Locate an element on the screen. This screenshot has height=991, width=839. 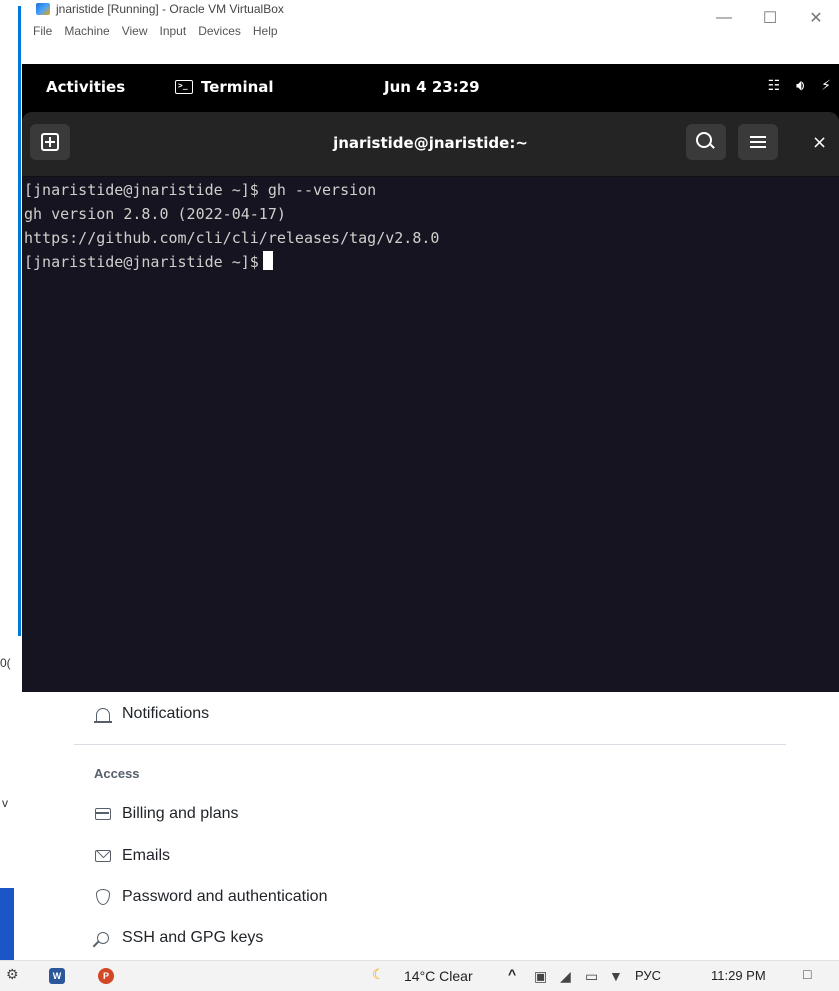
notification-center-icon: □ is located at coordinates (807, 974).